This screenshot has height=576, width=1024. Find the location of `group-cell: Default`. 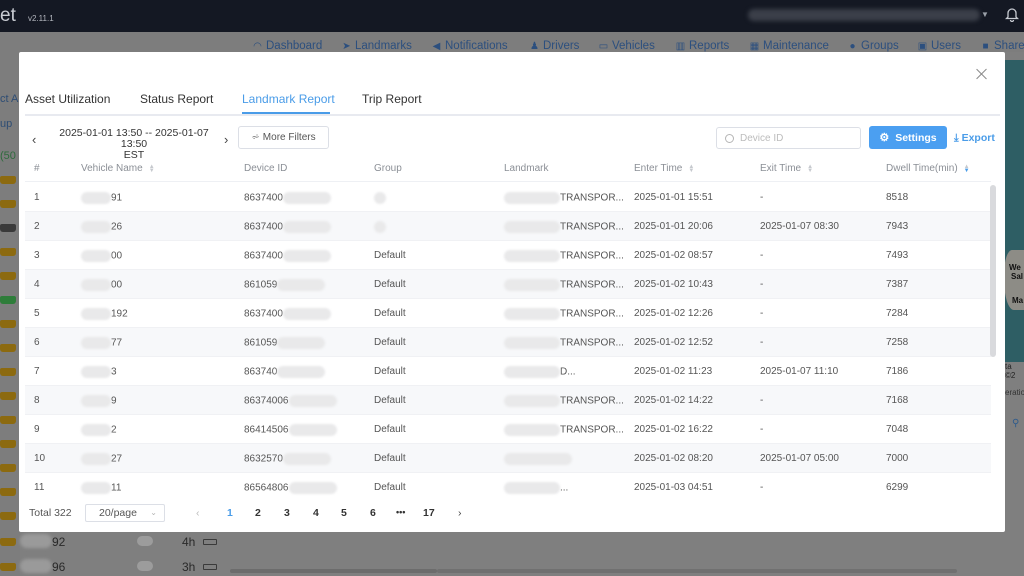

group-cell: Default is located at coordinates (390, 487).